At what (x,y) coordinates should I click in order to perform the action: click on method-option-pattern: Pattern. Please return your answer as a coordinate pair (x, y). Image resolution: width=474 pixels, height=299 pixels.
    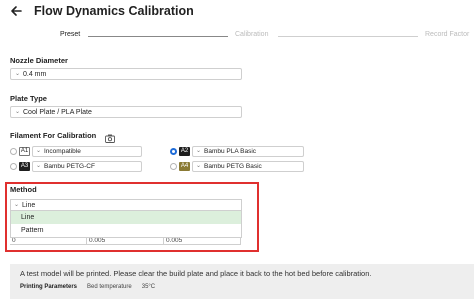
    Looking at the image, I should click on (126, 230).